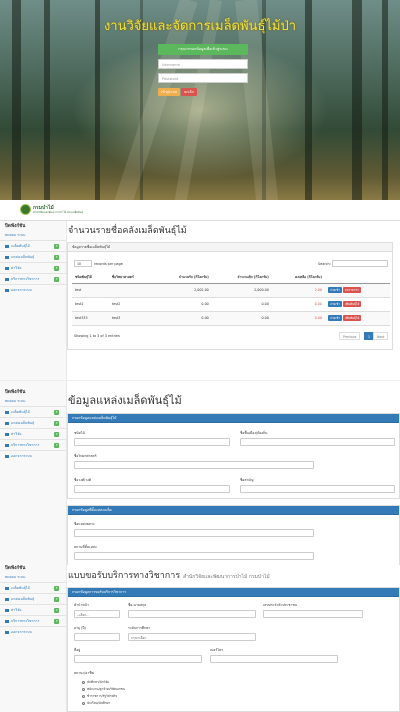 This screenshot has height=712, width=400. I want to click on occupation-option: พนักงาน/ลูกจ้างบริษัทเอกชน, so click(103, 689).